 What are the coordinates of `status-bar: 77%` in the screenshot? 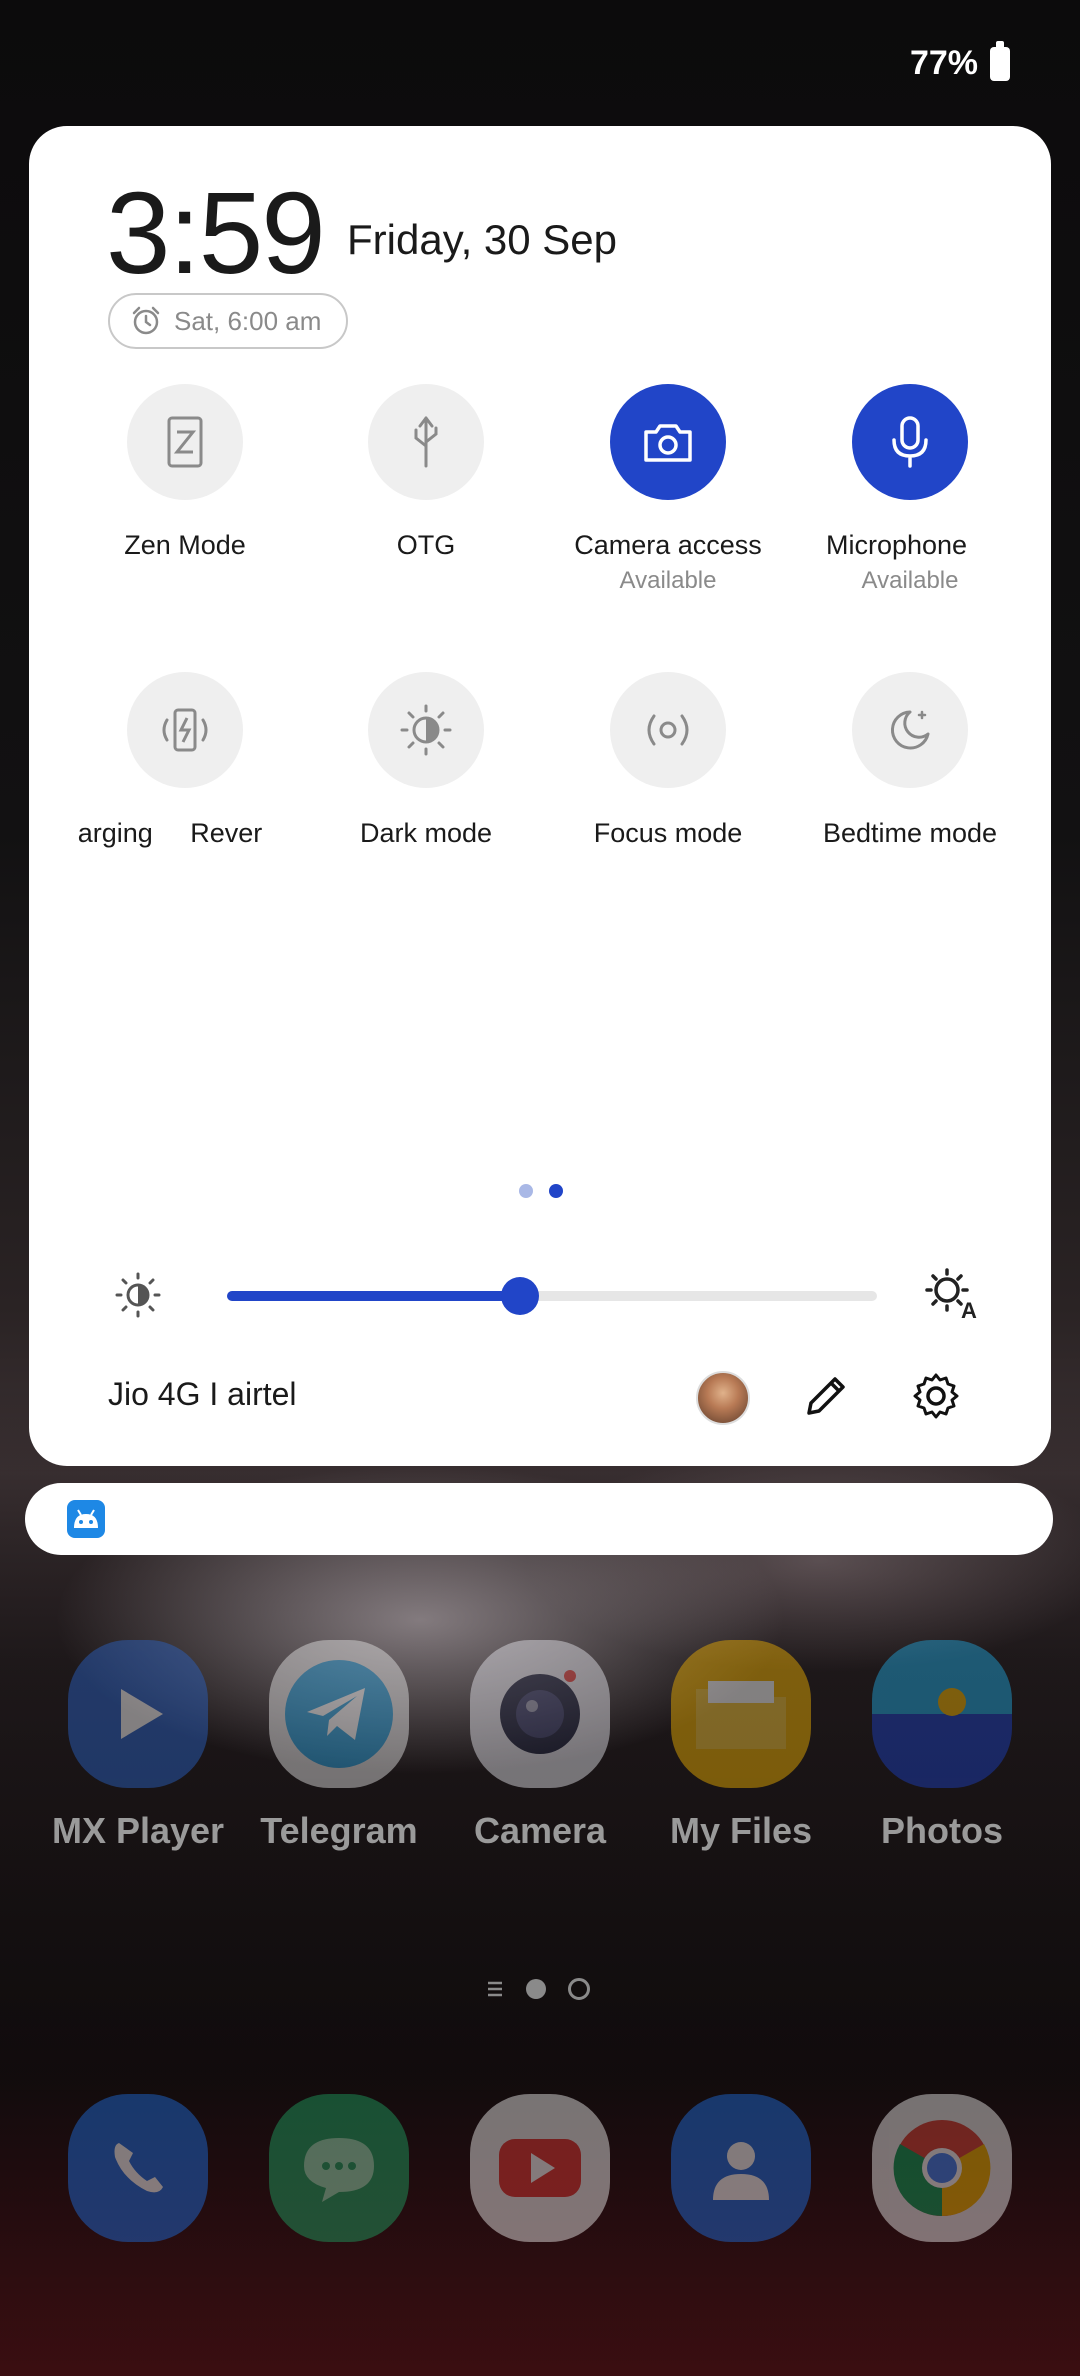 It's located at (959, 61).